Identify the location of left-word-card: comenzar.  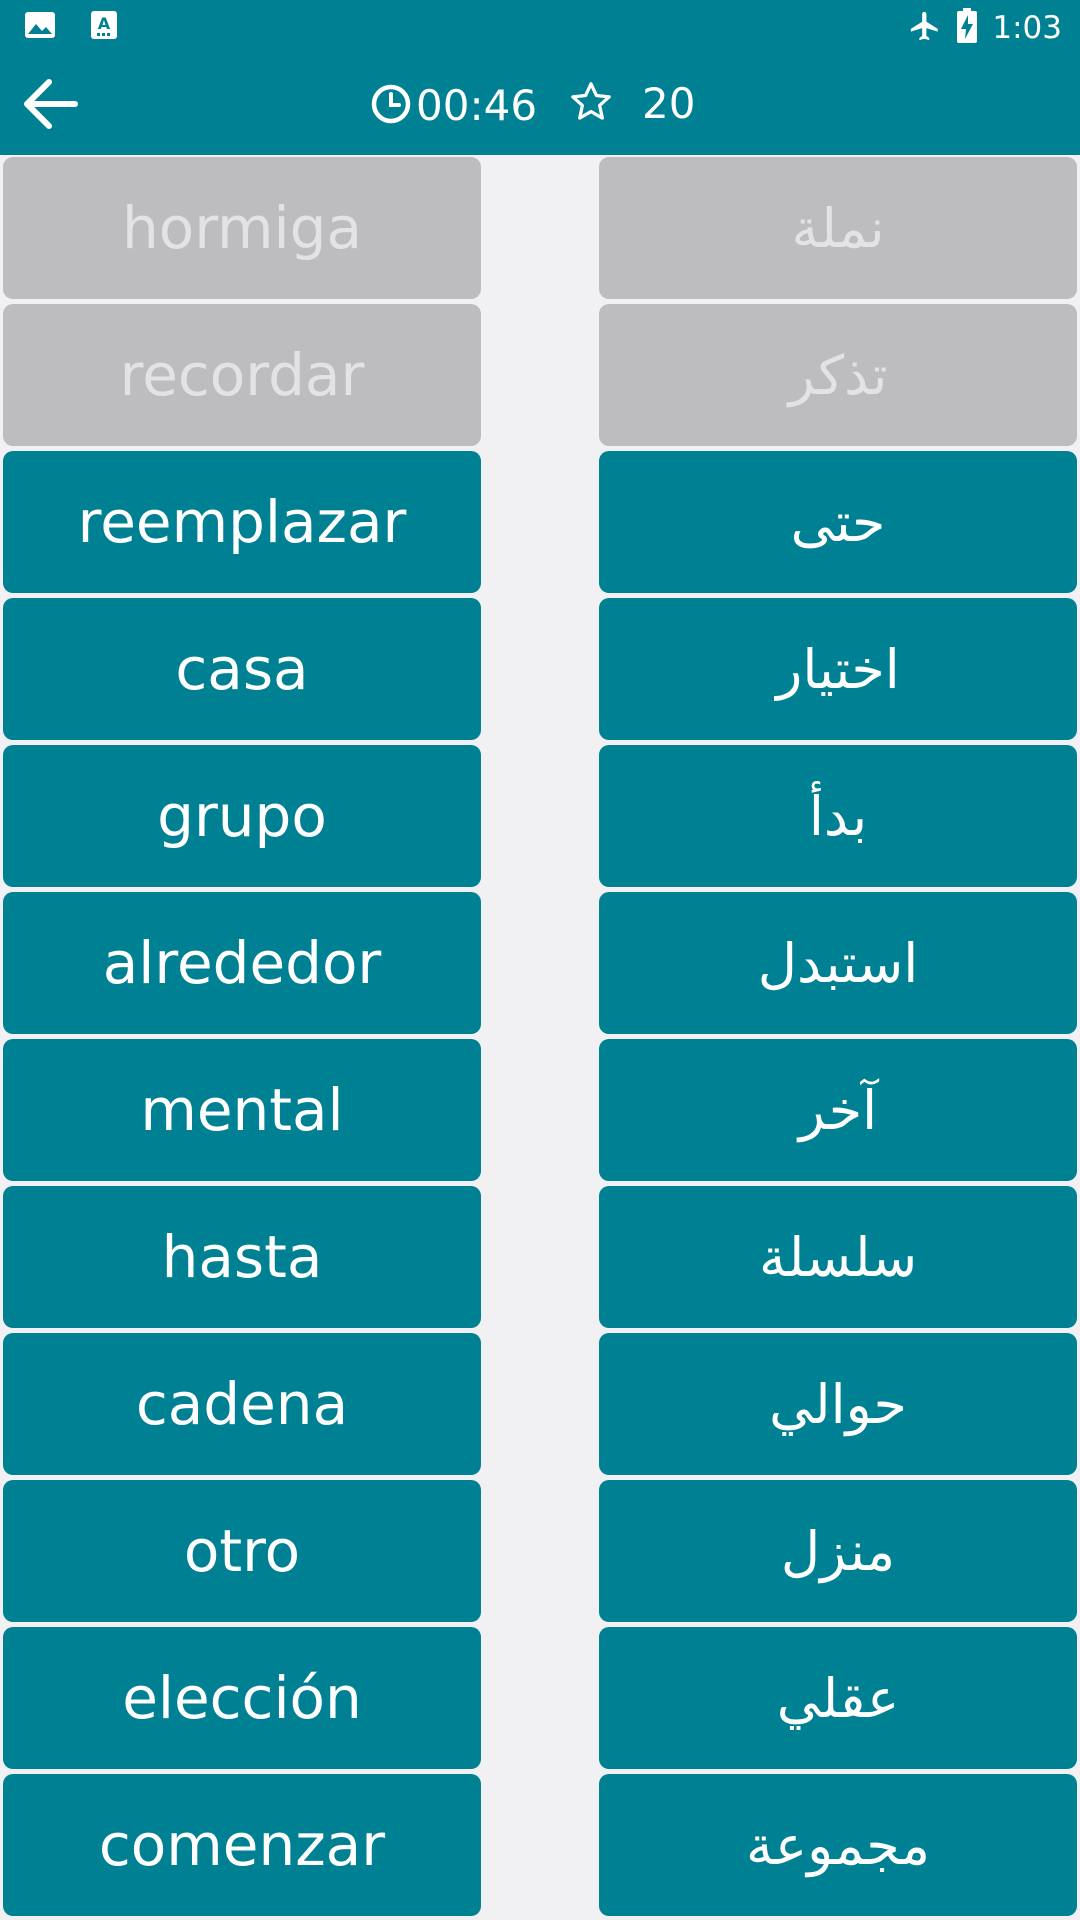
(242, 1845).